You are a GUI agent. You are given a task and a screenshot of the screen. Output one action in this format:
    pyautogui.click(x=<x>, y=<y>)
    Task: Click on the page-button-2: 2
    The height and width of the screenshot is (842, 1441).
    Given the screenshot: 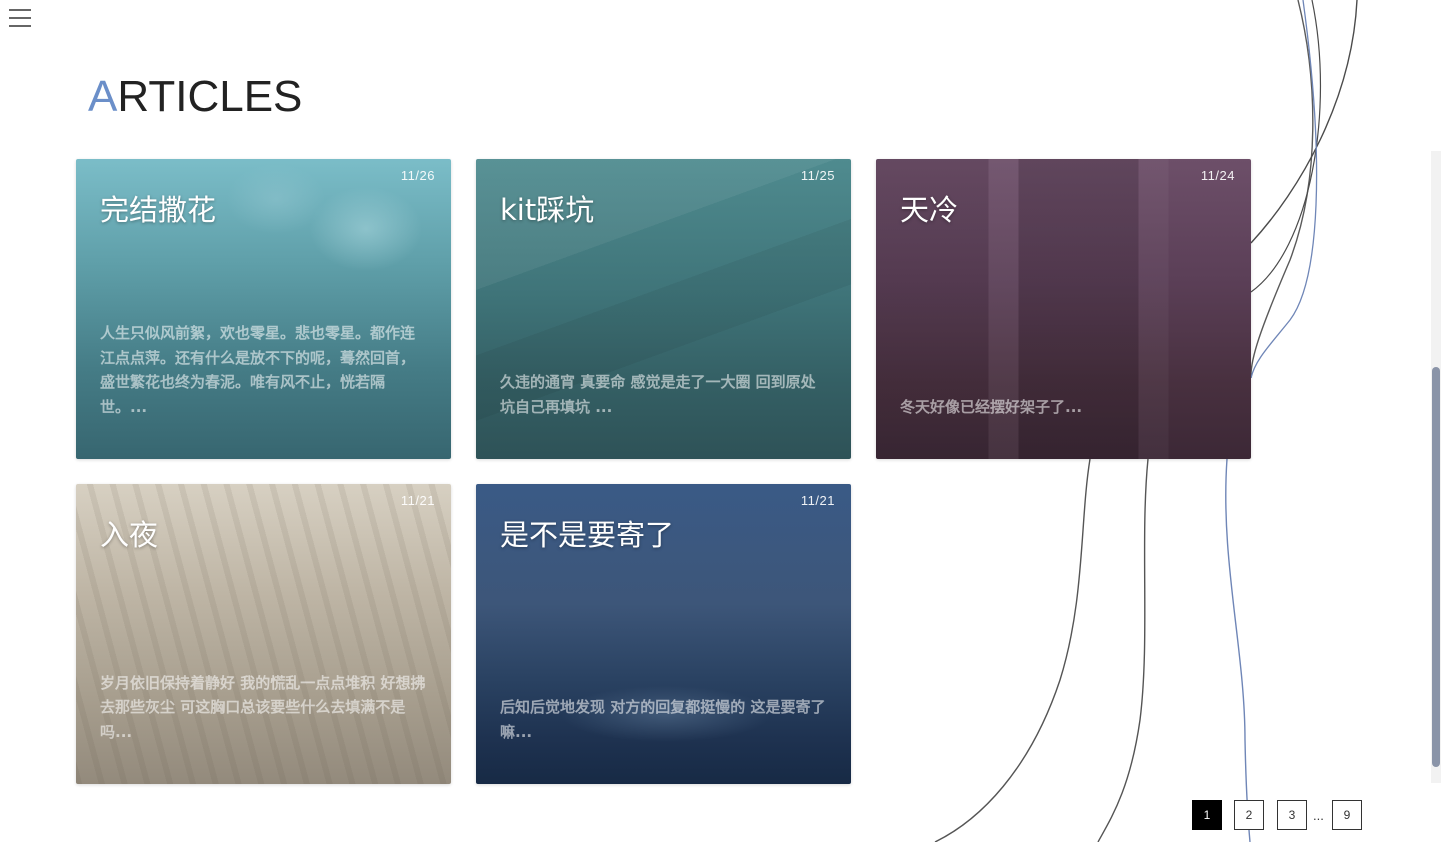 What is the action you would take?
    pyautogui.click(x=1249, y=815)
    